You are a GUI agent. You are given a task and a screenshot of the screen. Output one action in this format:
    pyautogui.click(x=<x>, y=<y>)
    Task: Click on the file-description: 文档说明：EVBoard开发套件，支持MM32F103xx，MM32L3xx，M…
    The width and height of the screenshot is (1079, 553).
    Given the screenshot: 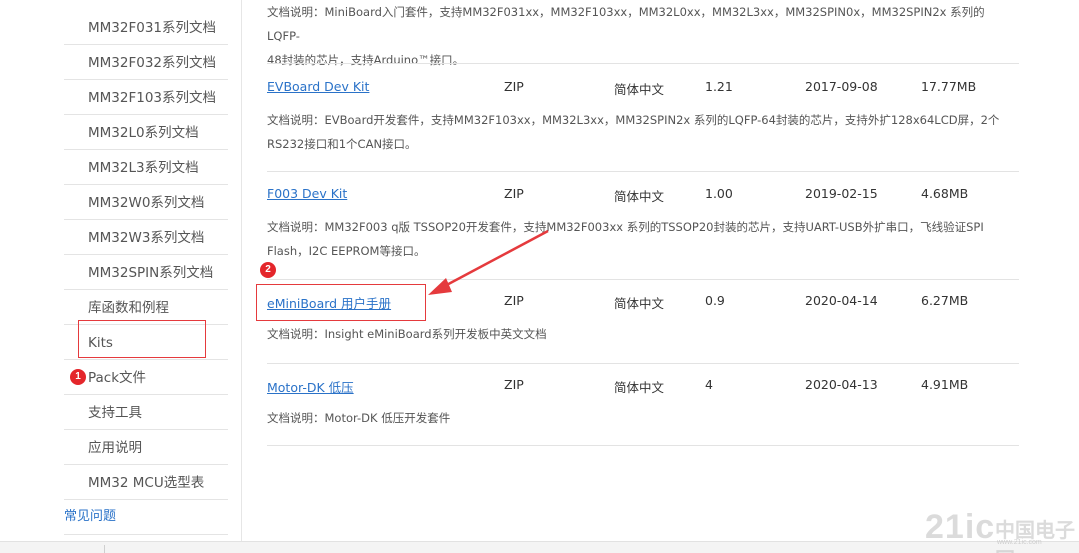 What is the action you would take?
    pyautogui.click(x=637, y=132)
    